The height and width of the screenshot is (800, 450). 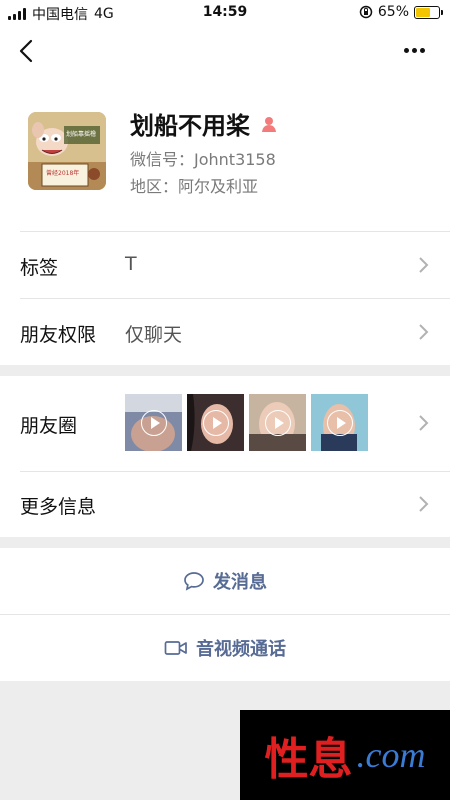 I want to click on send-message-label: 发消息, so click(x=240, y=582).